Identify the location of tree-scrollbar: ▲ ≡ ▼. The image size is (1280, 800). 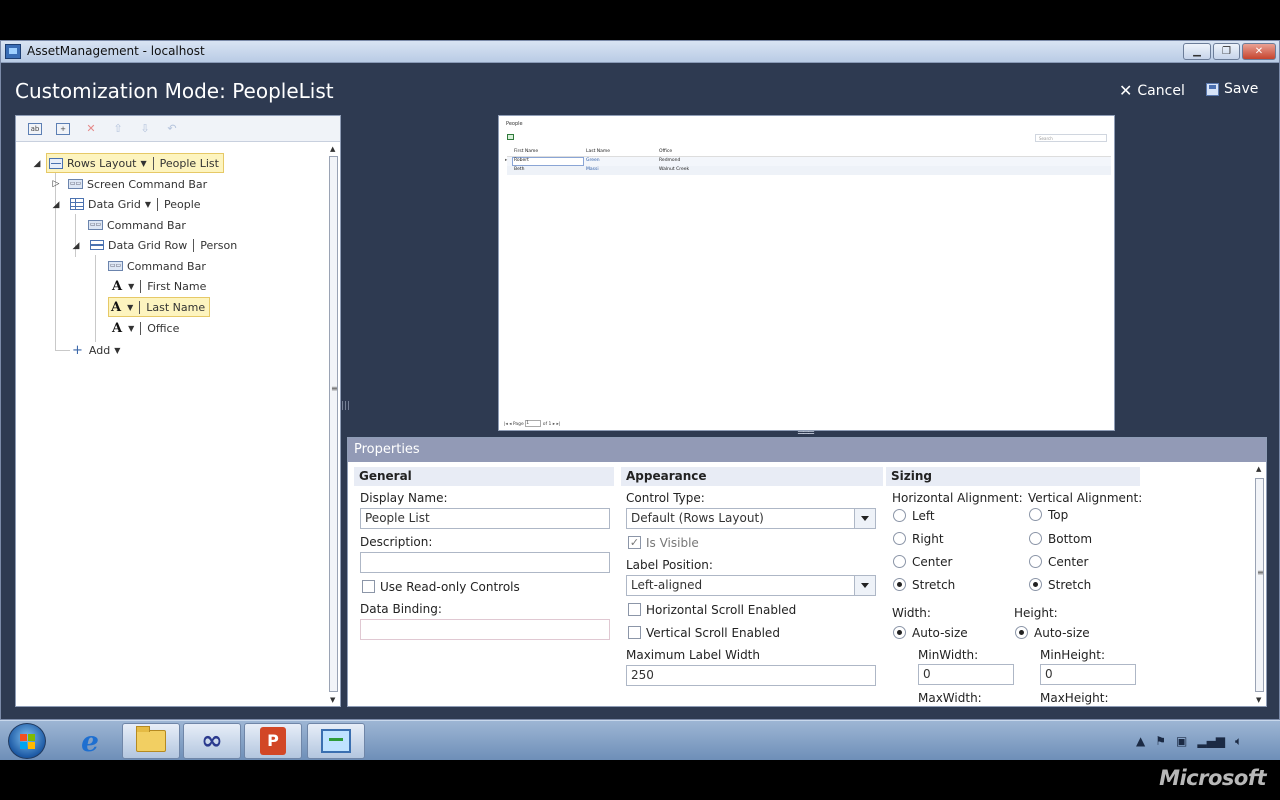
(334, 424).